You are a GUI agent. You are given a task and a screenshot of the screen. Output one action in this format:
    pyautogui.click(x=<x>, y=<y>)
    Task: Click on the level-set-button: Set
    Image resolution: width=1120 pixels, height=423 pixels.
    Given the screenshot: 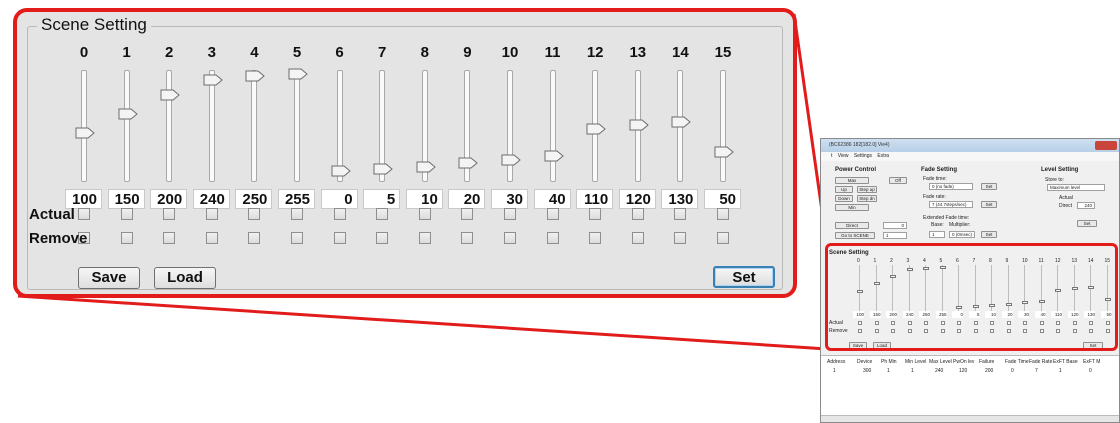 What is the action you would take?
    pyautogui.click(x=1087, y=223)
    